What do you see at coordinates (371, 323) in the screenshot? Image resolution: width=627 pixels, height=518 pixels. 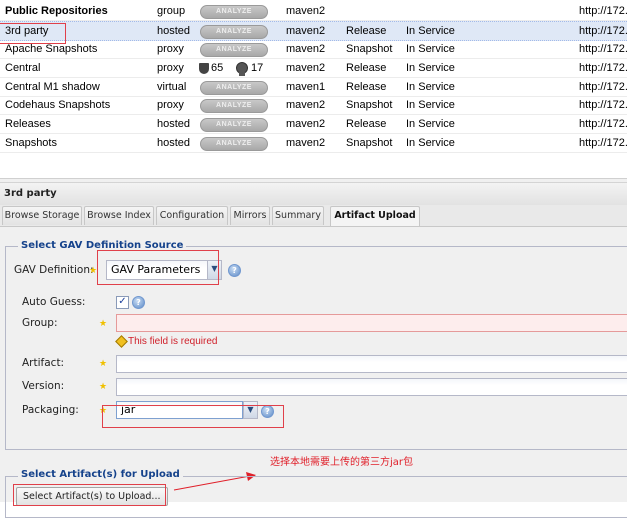 I see `group-input` at bounding box center [371, 323].